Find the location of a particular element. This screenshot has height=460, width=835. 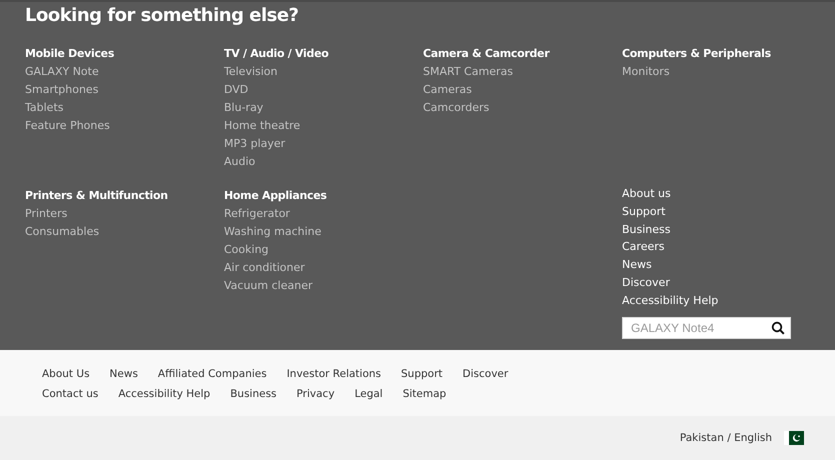

category-link: Printers is located at coordinates (46, 214).